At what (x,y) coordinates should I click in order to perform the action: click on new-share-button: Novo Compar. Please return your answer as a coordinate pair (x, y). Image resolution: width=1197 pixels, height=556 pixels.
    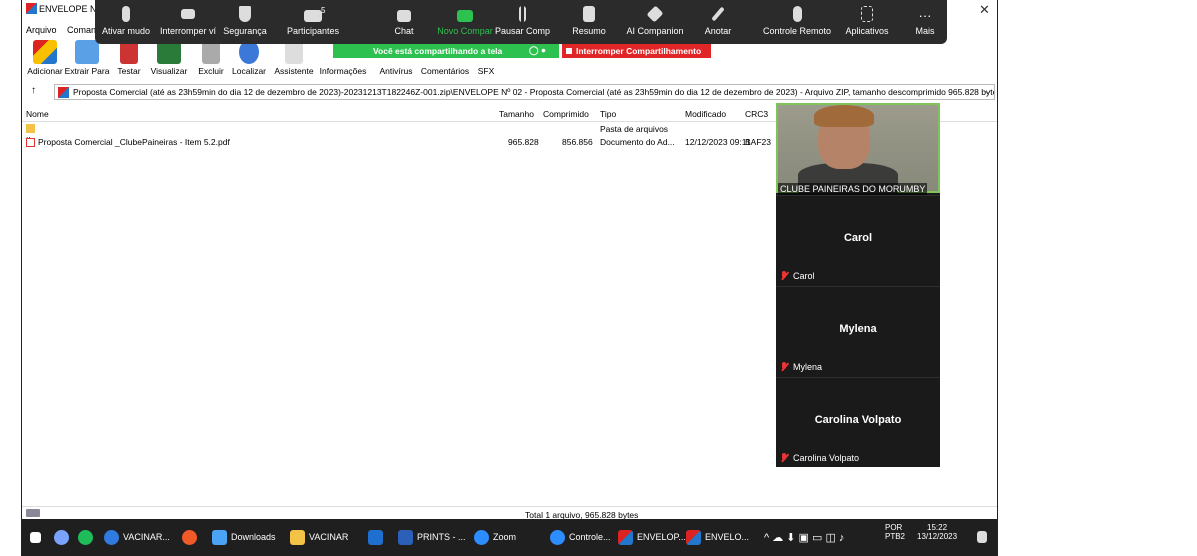
    Looking at the image, I should click on (465, 21).